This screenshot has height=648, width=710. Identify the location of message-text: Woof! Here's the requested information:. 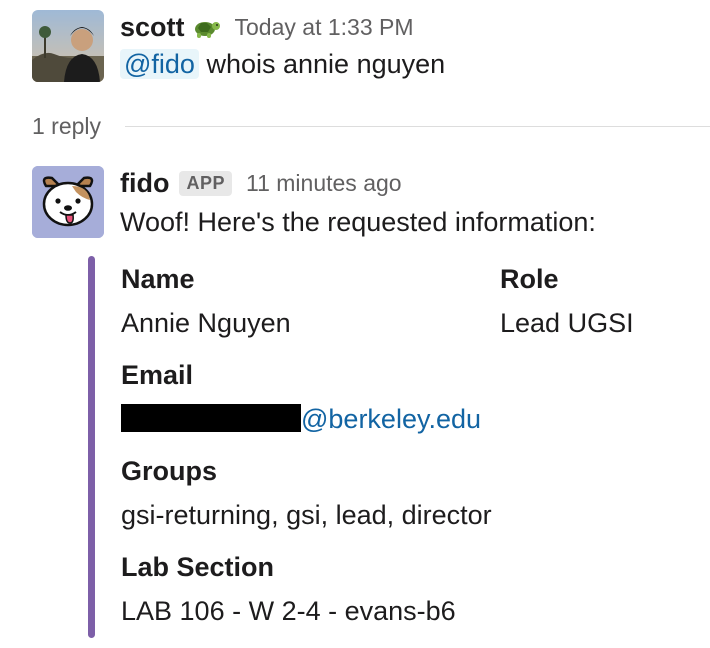
(358, 222).